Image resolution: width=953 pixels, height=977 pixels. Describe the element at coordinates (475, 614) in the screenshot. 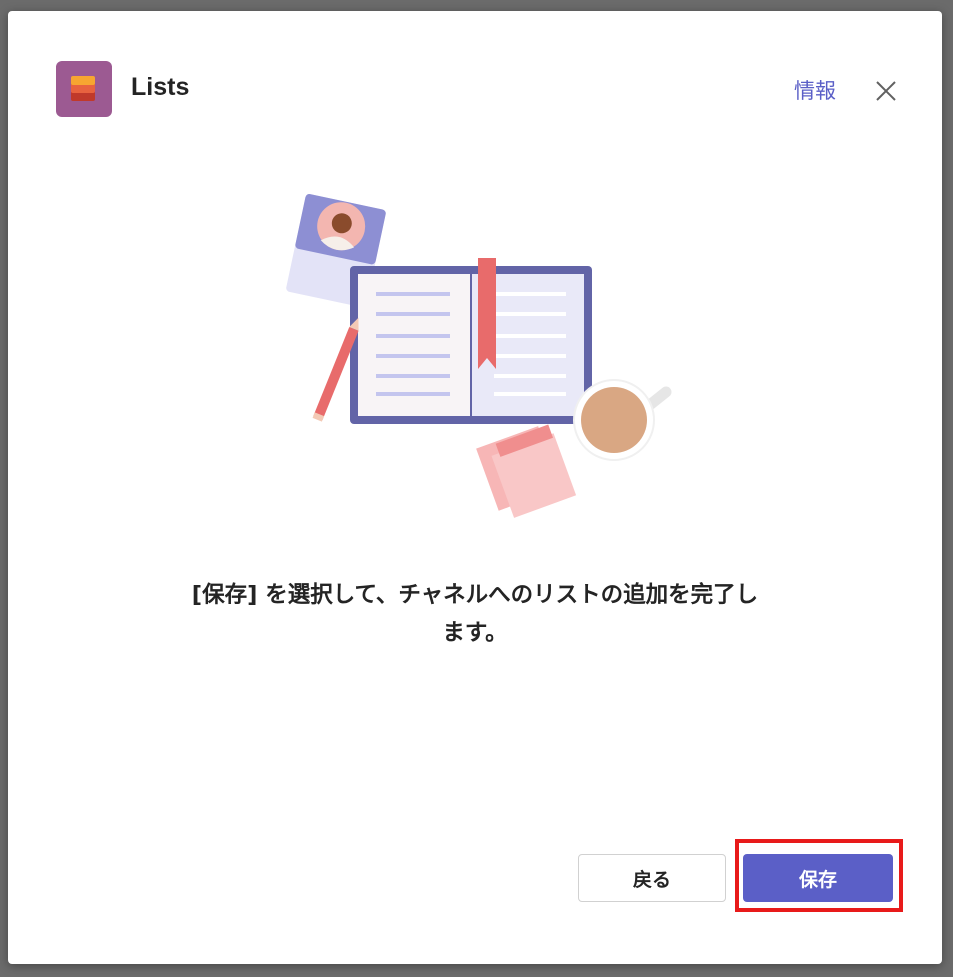

I see `instruction-message: [保存] を選択して、チャネルへのリストの追加を完了し ます。` at that location.